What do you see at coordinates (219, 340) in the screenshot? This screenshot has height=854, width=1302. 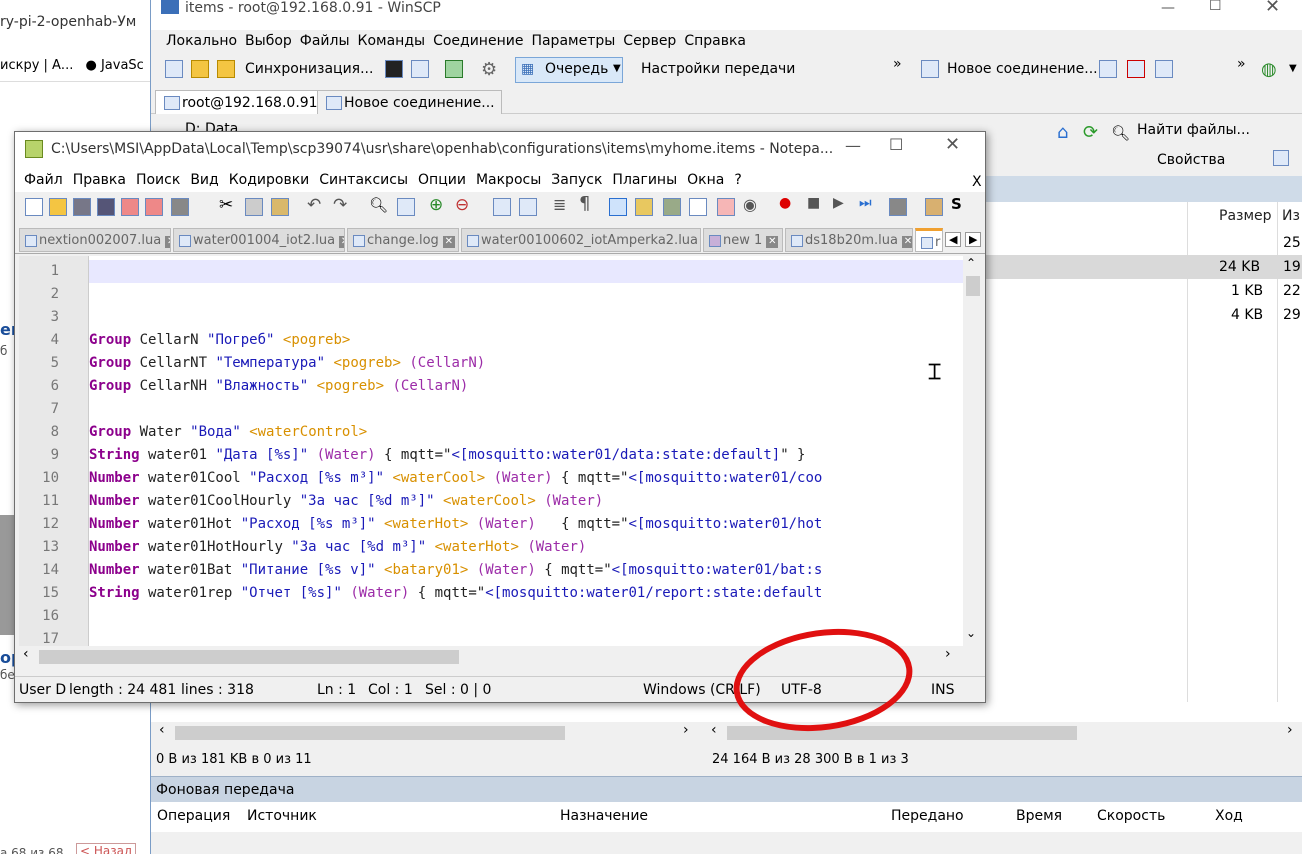 I see `code-line: Group CellarN "Погреб" <pogreb>` at bounding box center [219, 340].